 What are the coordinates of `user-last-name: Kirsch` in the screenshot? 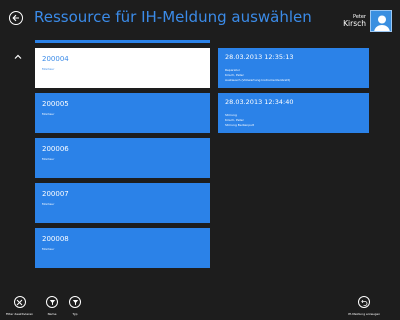 It's located at (354, 23).